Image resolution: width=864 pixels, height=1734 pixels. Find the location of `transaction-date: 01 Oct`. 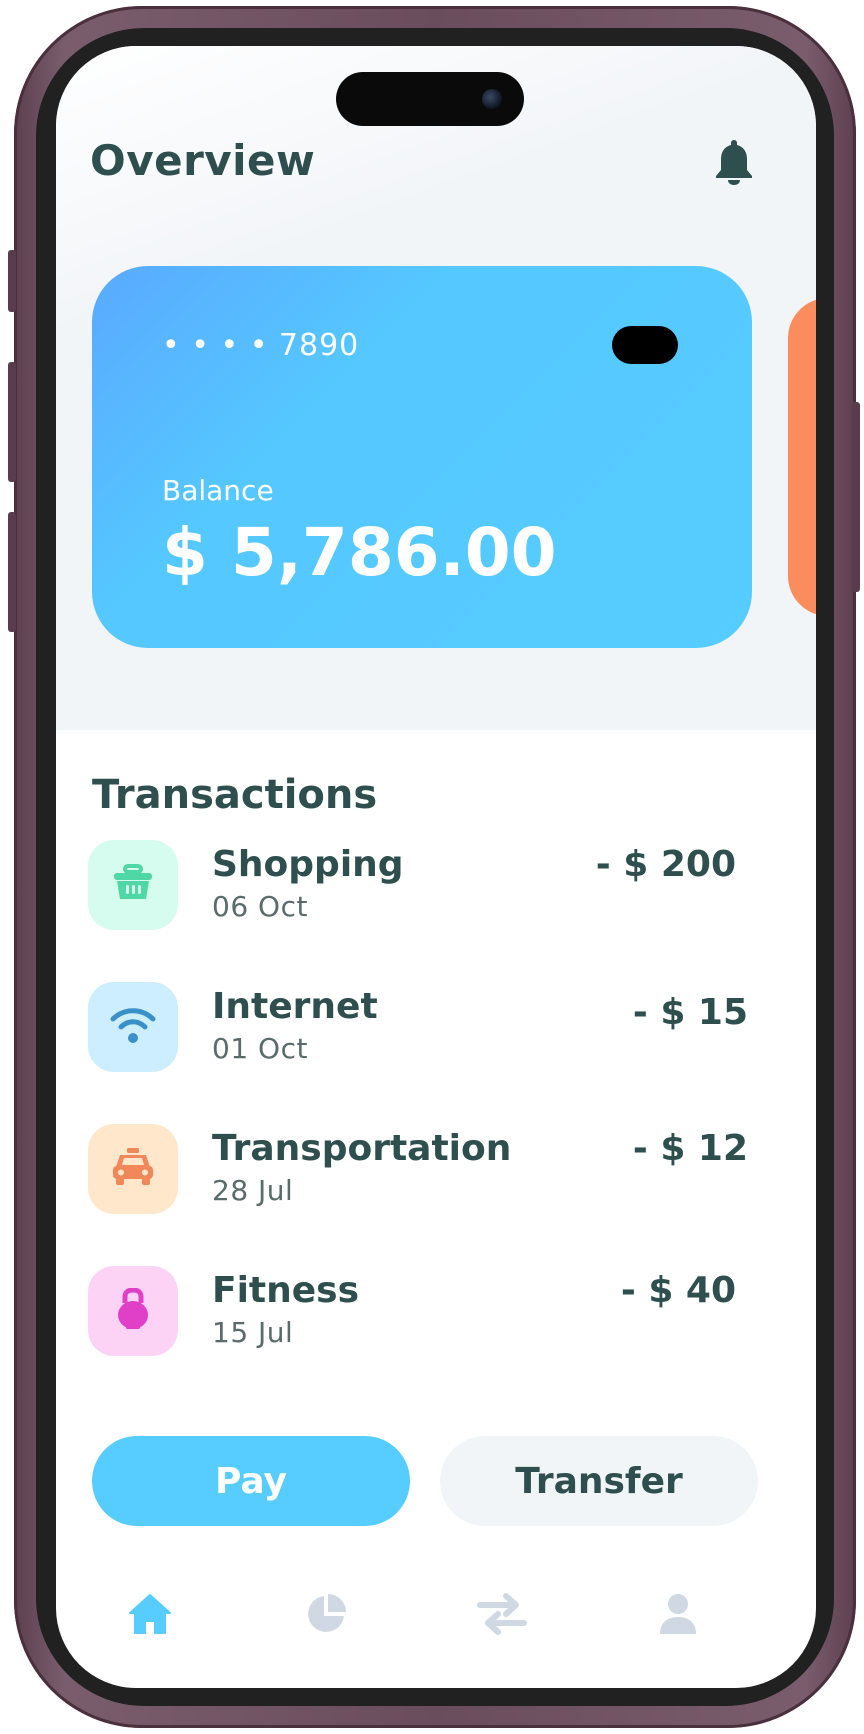

transaction-date: 01 Oct is located at coordinates (260, 1048).